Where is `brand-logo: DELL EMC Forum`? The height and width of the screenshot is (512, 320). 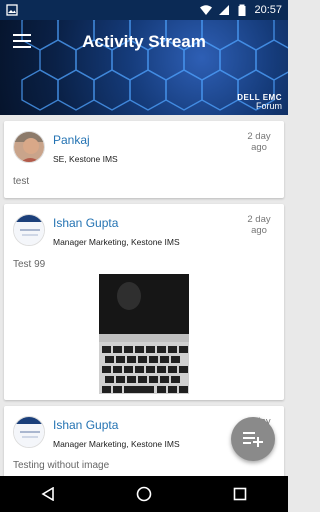
brand-logo: DELL EMC Forum is located at coordinates (259, 102).